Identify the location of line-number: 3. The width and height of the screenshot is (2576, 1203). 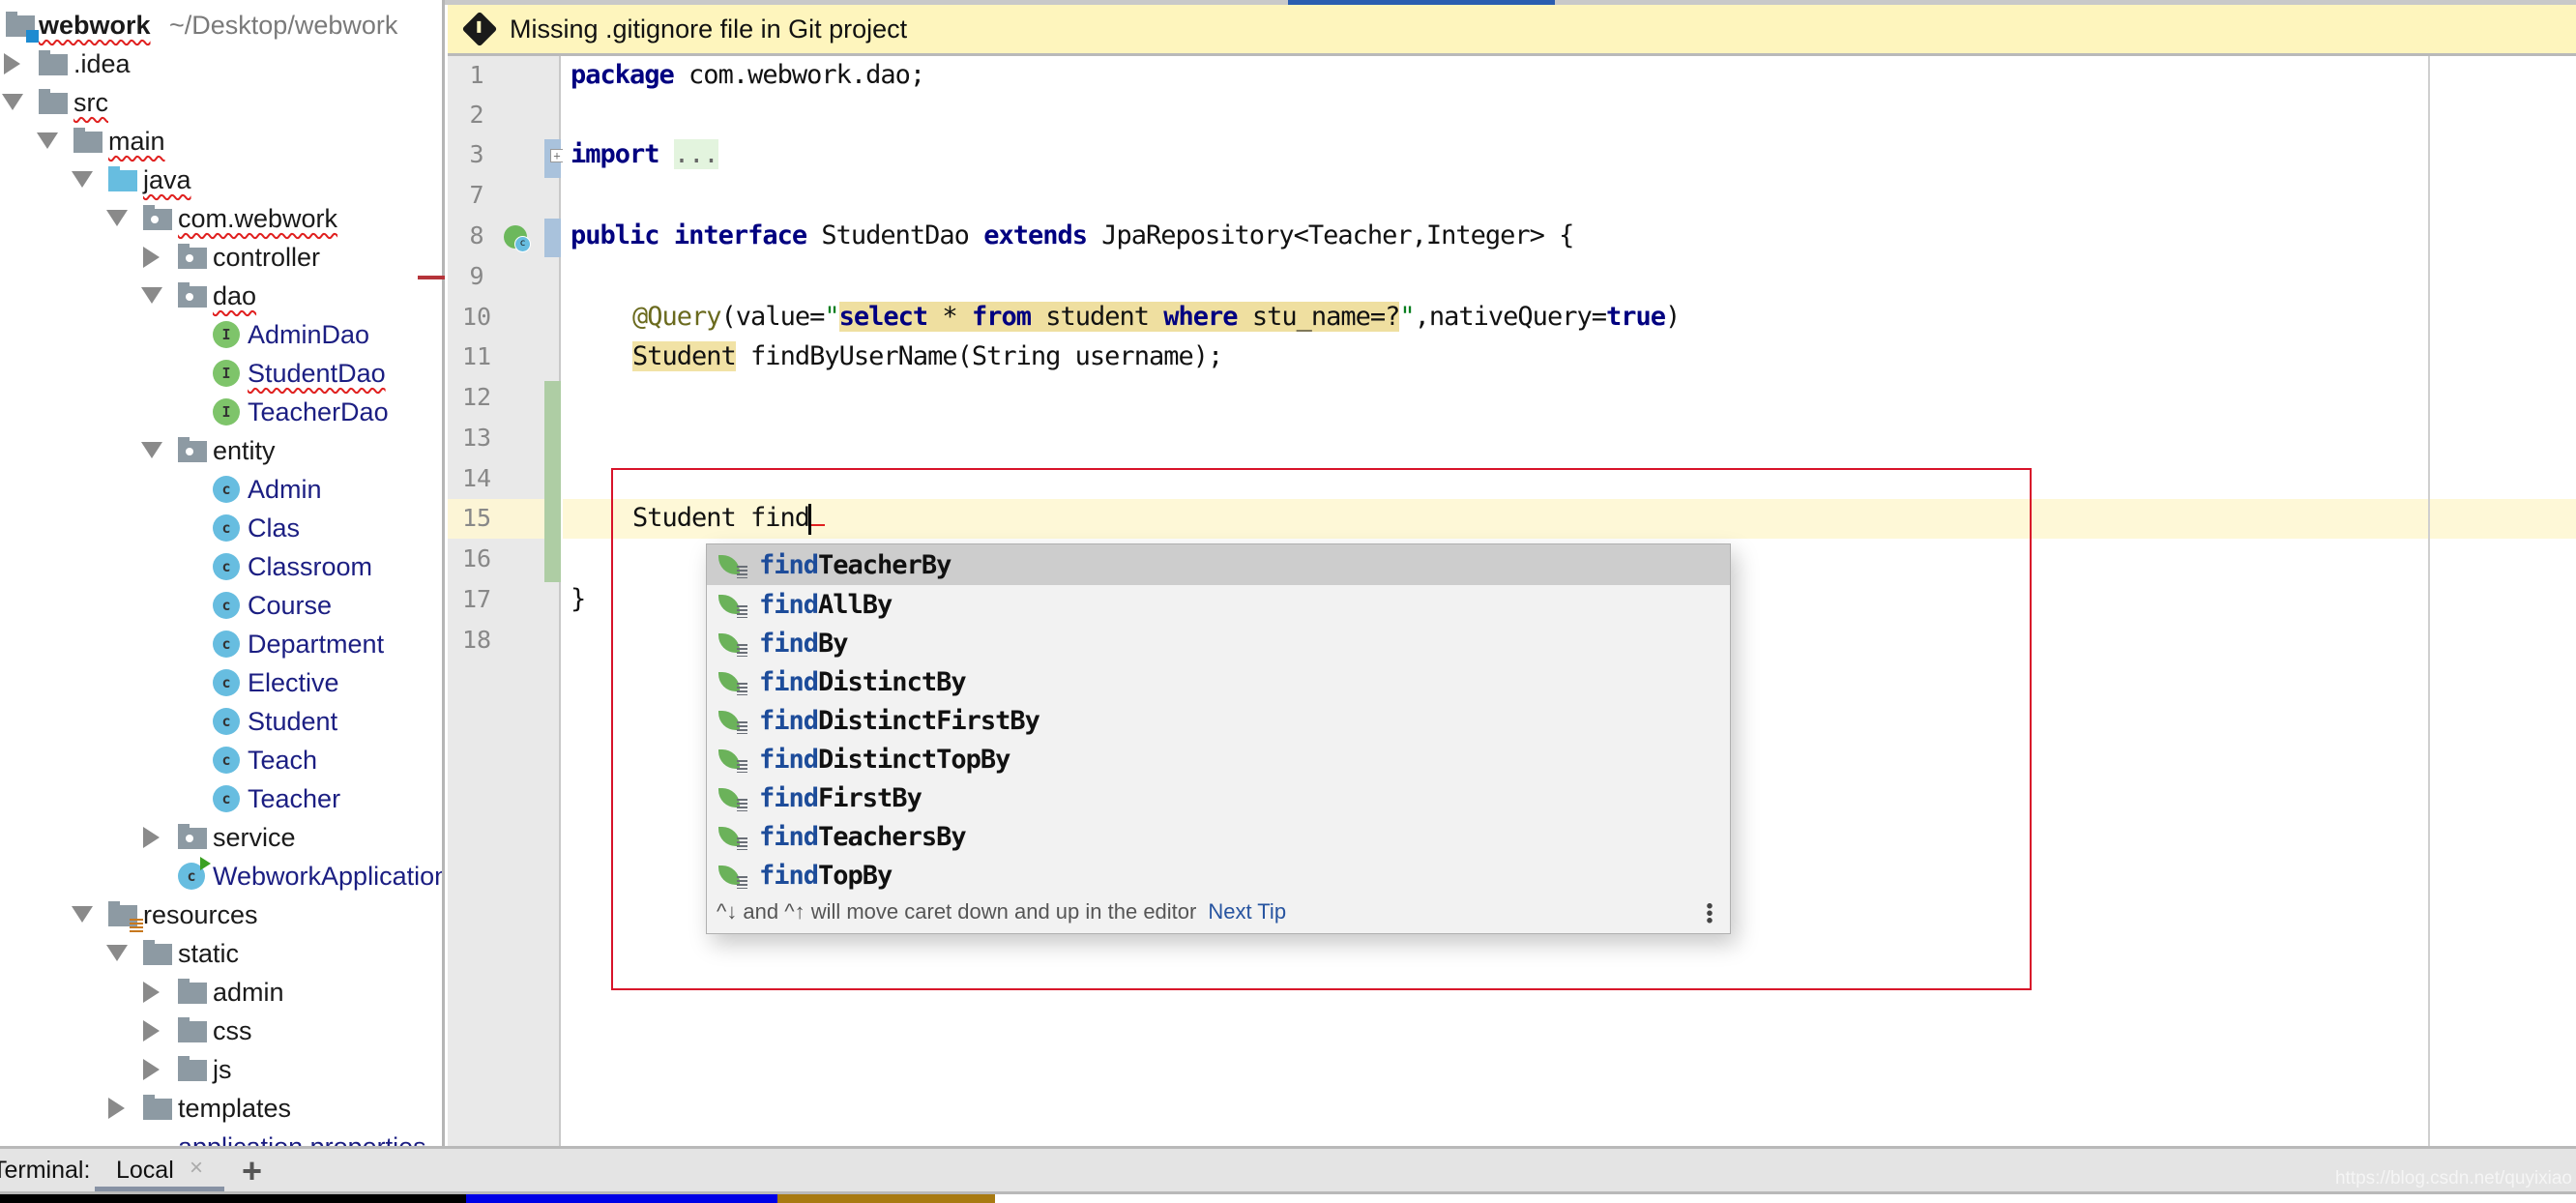
(476, 154).